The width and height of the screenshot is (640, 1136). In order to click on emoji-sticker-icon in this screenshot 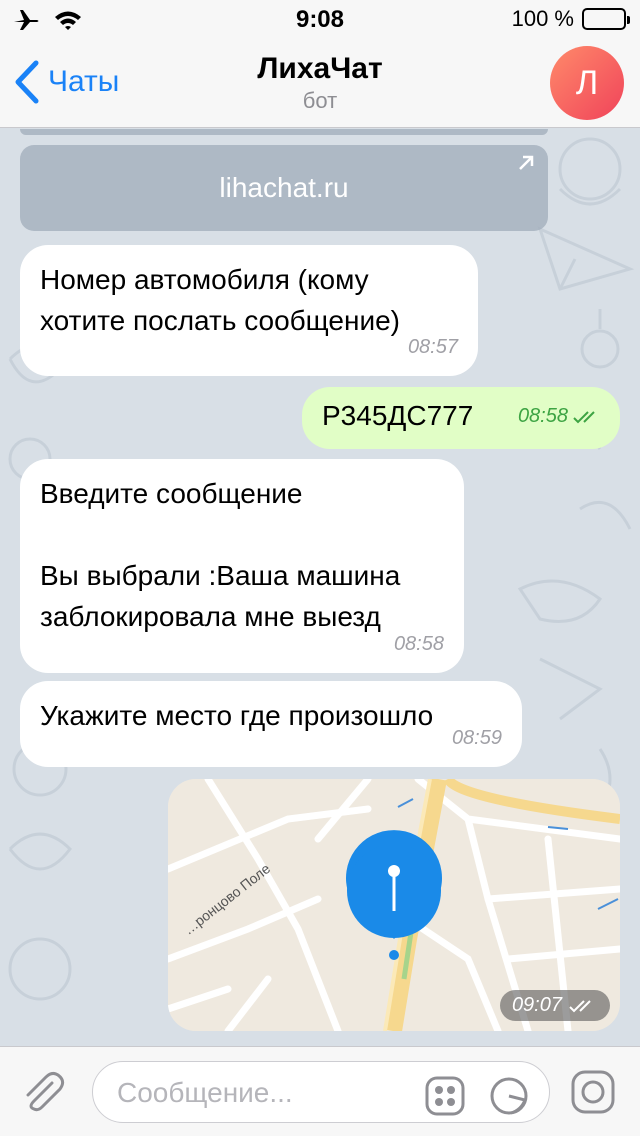, I will do `click(509, 1096)`.